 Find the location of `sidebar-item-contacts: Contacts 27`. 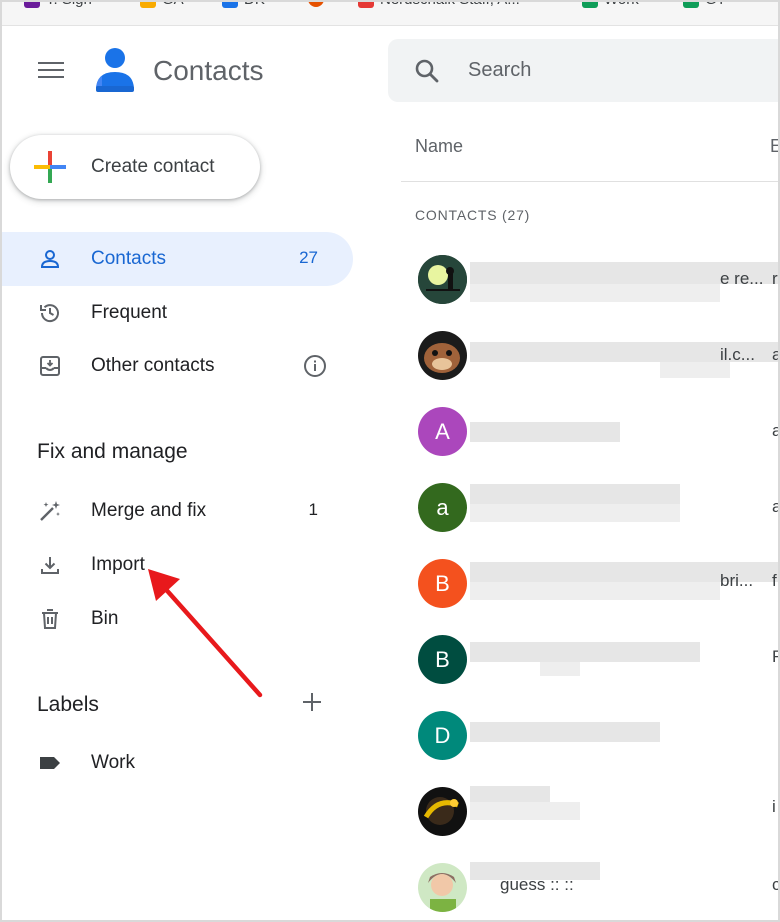

sidebar-item-contacts: Contacts 27 is located at coordinates (176, 259).